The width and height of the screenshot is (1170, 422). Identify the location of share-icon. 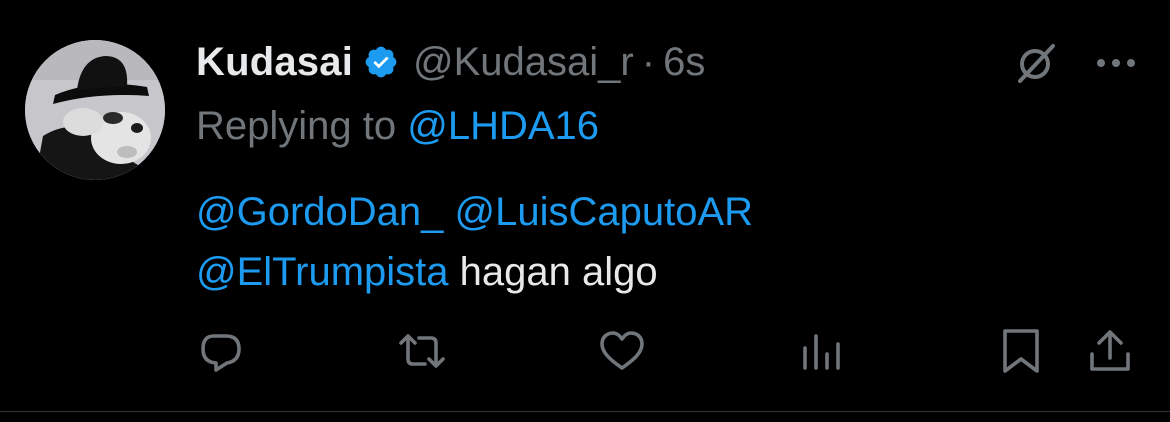
(1110, 351).